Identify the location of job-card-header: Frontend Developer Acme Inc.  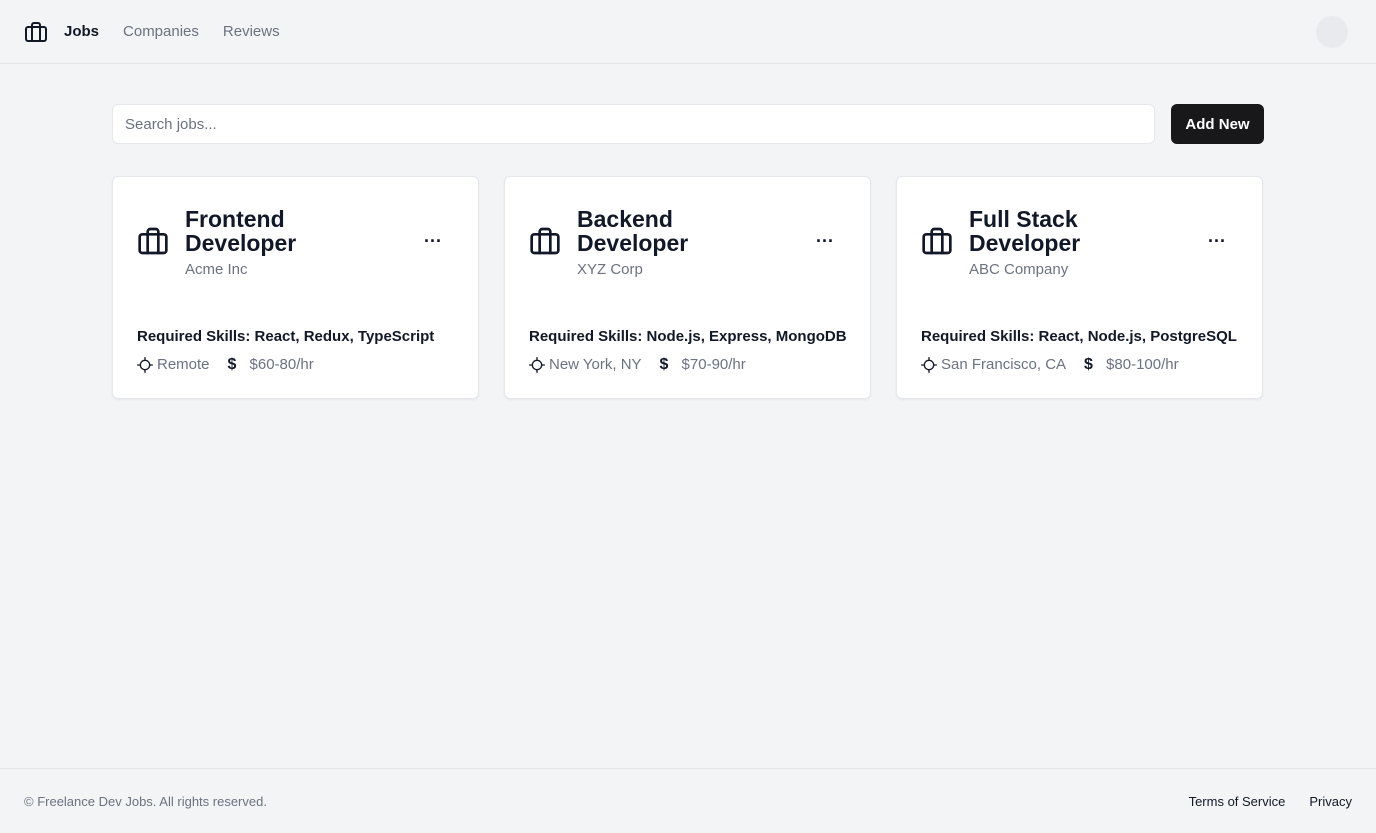
(297, 243).